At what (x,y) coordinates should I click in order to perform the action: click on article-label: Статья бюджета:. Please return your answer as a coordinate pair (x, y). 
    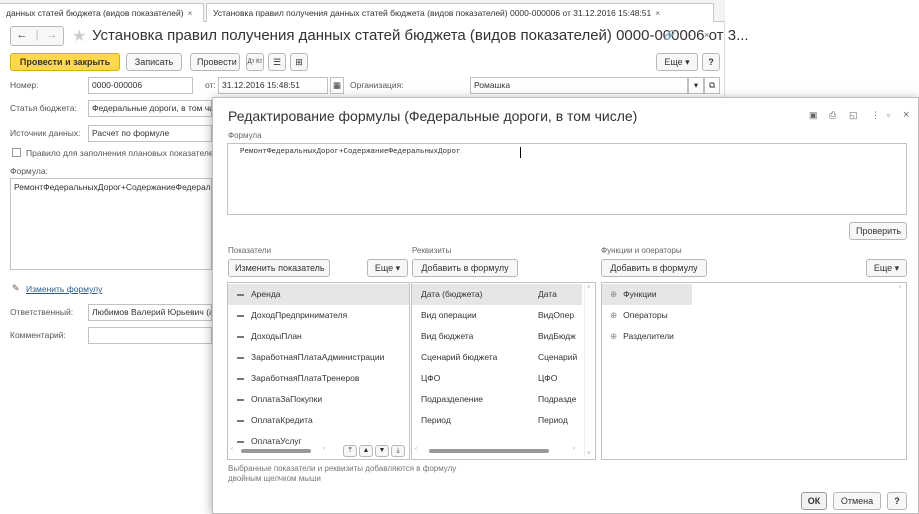
    Looking at the image, I should click on (43, 108).